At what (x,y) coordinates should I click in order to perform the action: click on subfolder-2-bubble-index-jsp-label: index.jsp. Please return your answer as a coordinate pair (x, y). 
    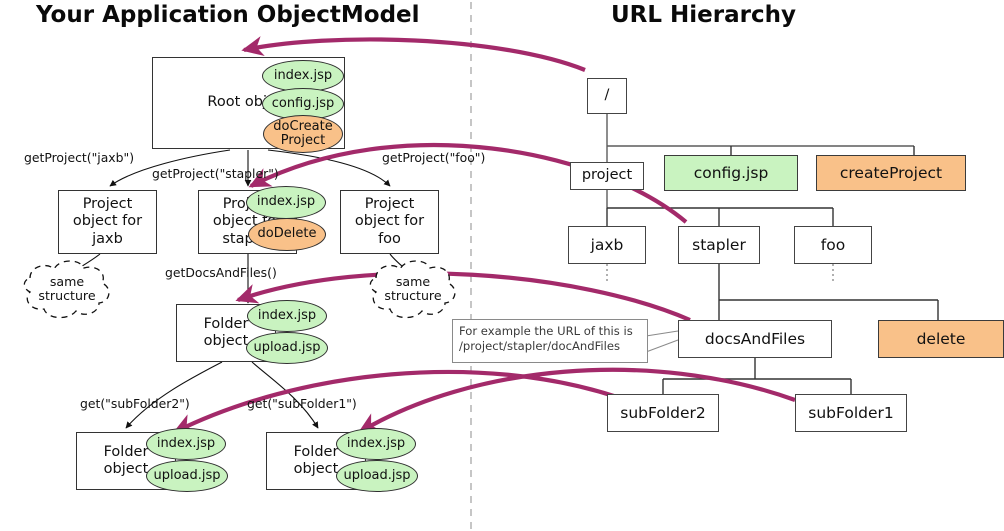
    Looking at the image, I should click on (186, 443).